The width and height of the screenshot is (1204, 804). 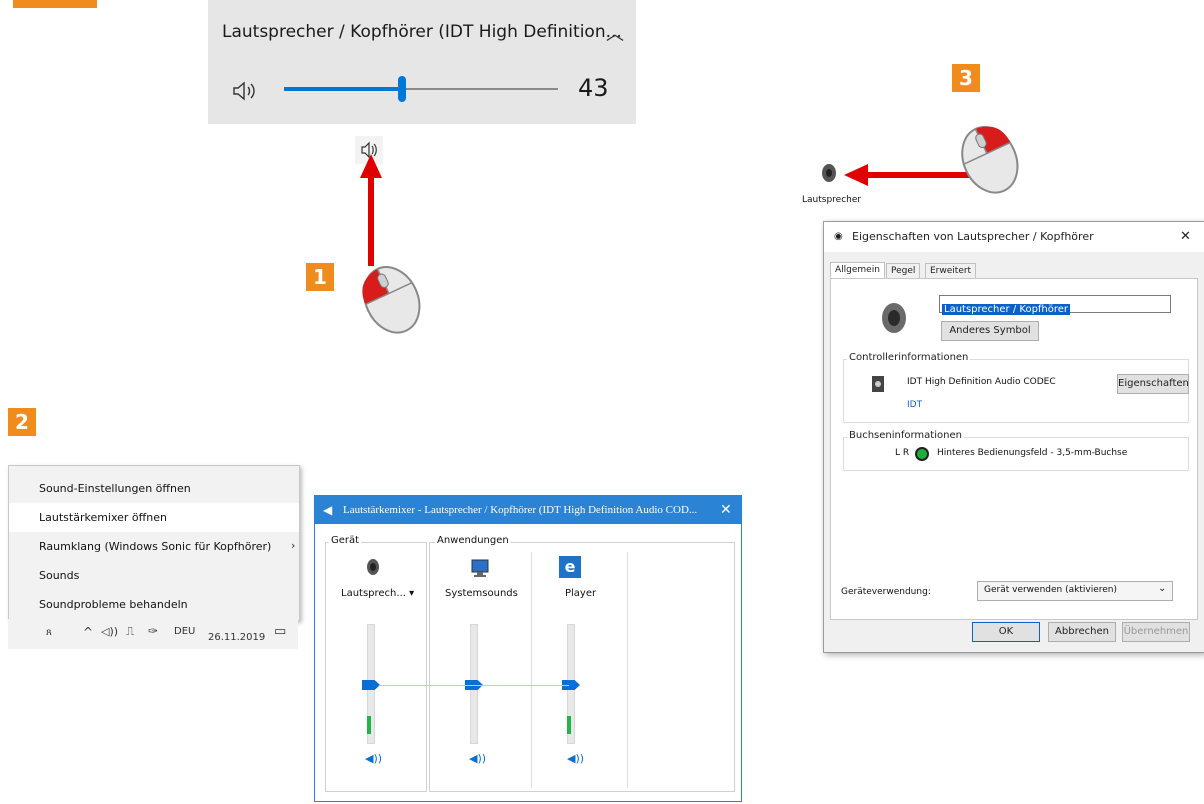 I want to click on volume-slider-thumb, so click(x=401, y=89).